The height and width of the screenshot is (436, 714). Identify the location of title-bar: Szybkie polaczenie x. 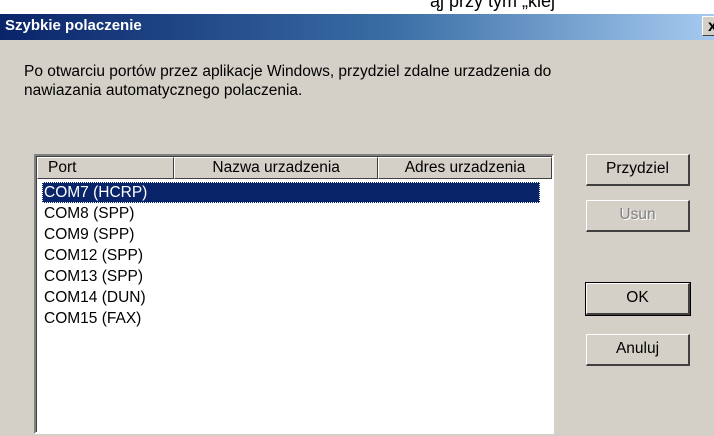
(357, 27).